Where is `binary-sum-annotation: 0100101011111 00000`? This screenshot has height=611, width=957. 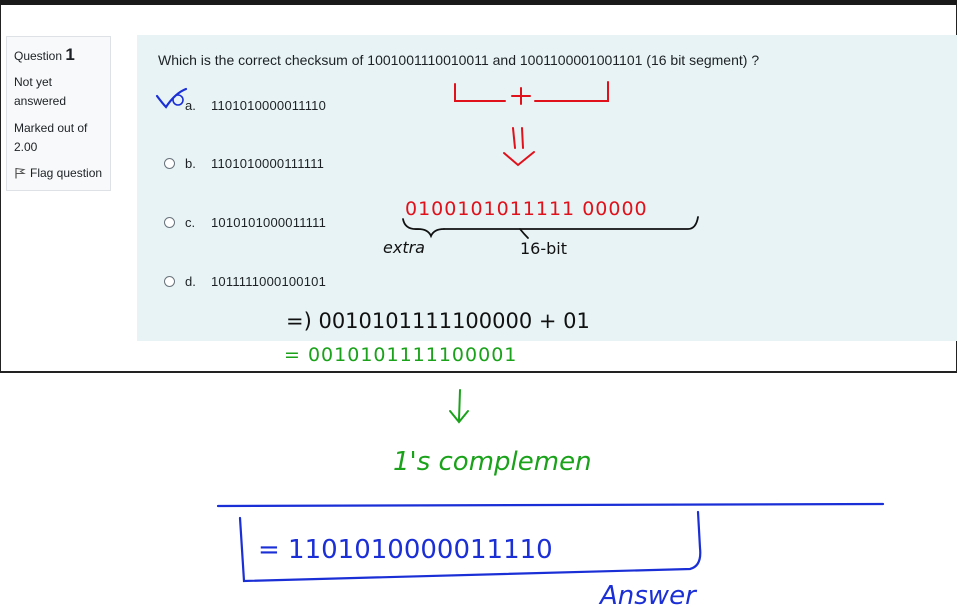
binary-sum-annotation: 0100101011111 00000 is located at coordinates (526, 209).